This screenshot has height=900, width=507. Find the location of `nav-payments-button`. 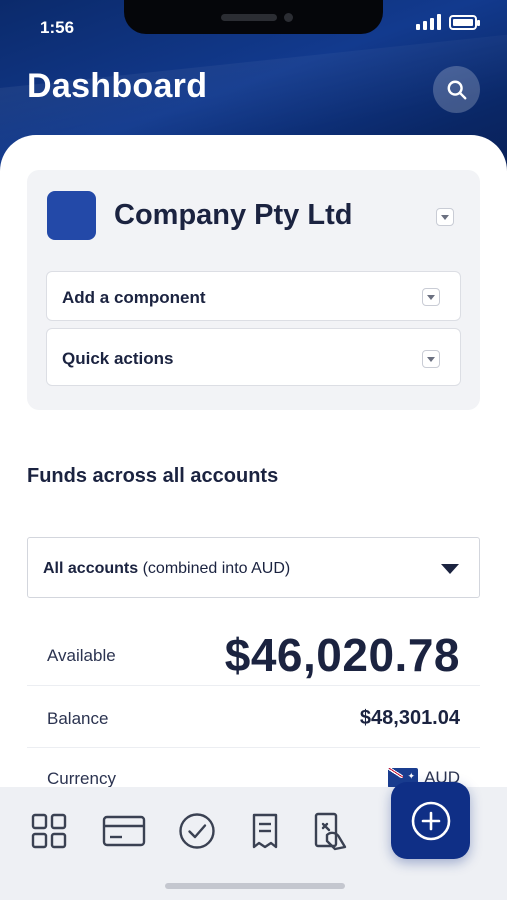

nav-payments-button is located at coordinates (331, 831).